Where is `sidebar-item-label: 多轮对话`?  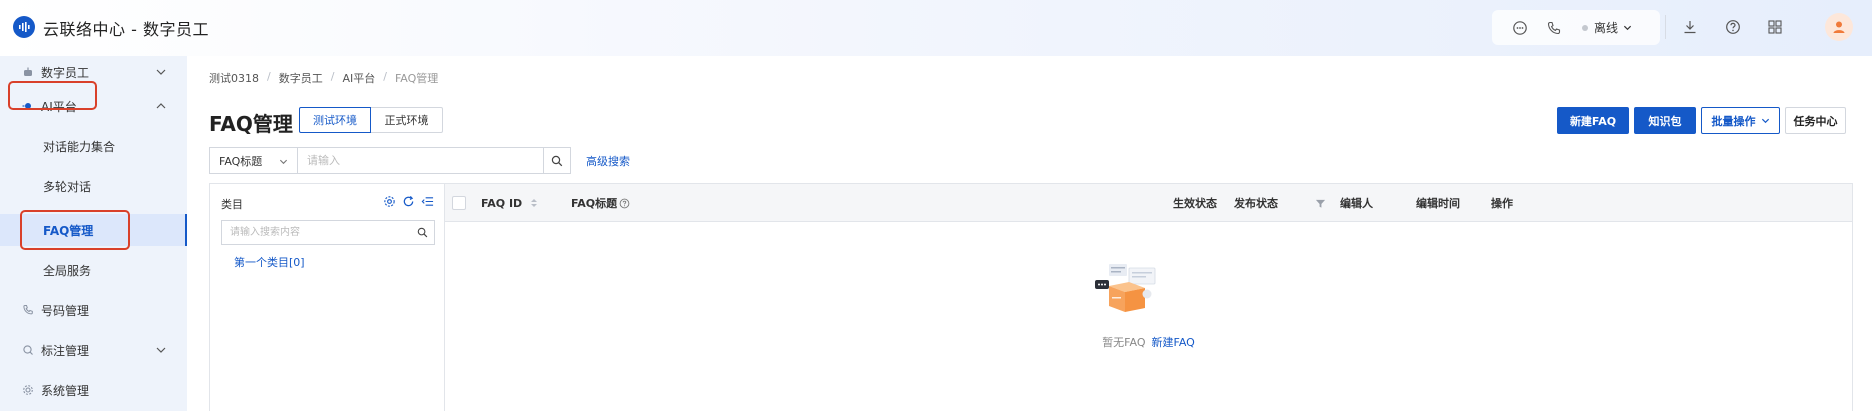 sidebar-item-label: 多轮对话 is located at coordinates (67, 186).